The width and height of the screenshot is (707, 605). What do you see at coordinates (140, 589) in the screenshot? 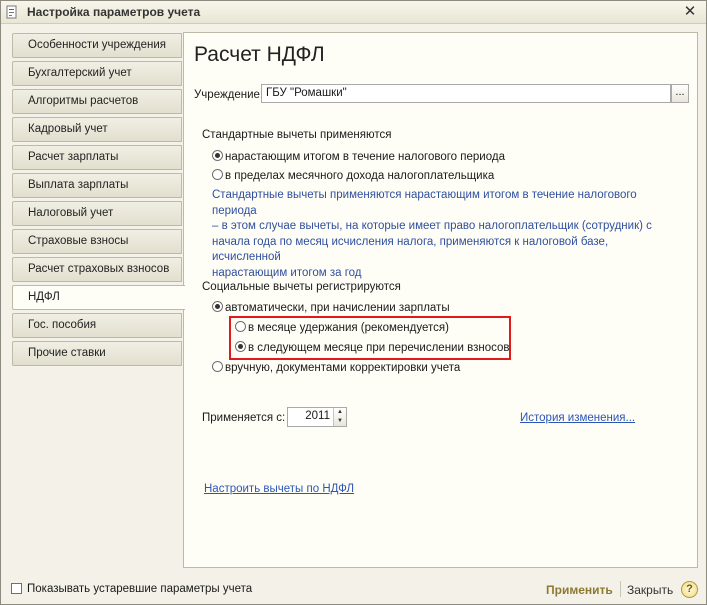
I see `show-obsolete-label: Показывать устаревшие параметры учета` at bounding box center [140, 589].